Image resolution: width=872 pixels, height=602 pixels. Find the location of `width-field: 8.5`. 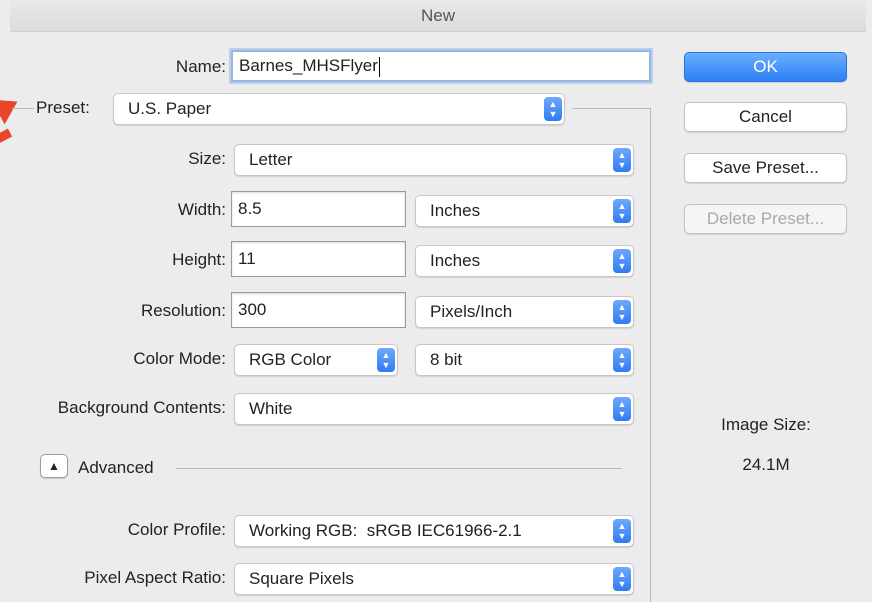

width-field: 8.5 is located at coordinates (318, 209).